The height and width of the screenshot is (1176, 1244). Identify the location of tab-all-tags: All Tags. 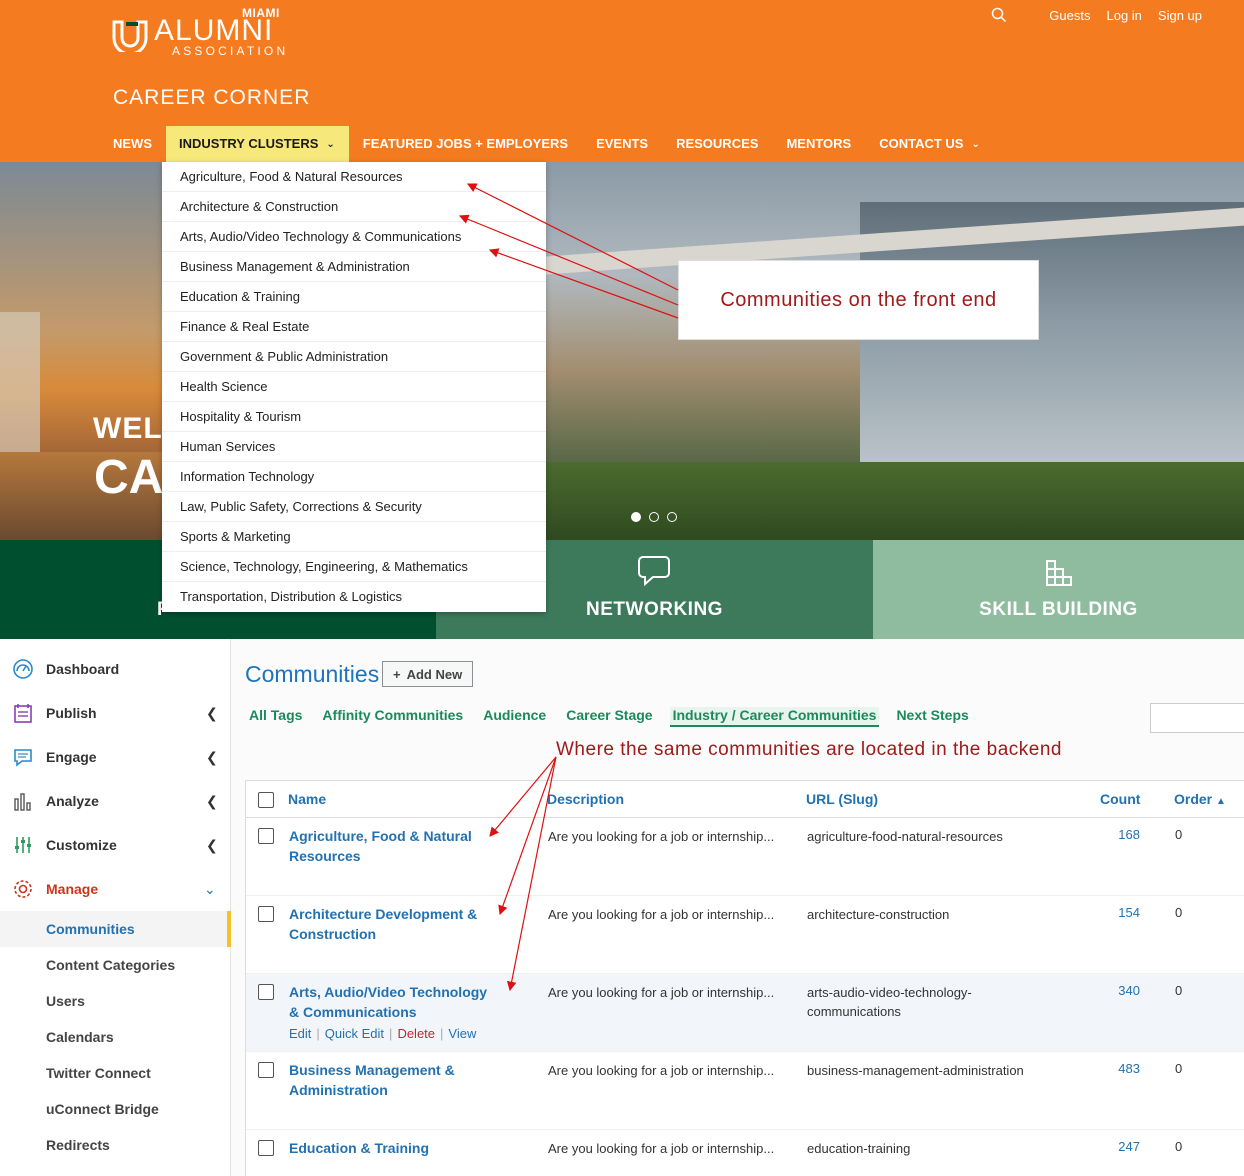
(275, 717).